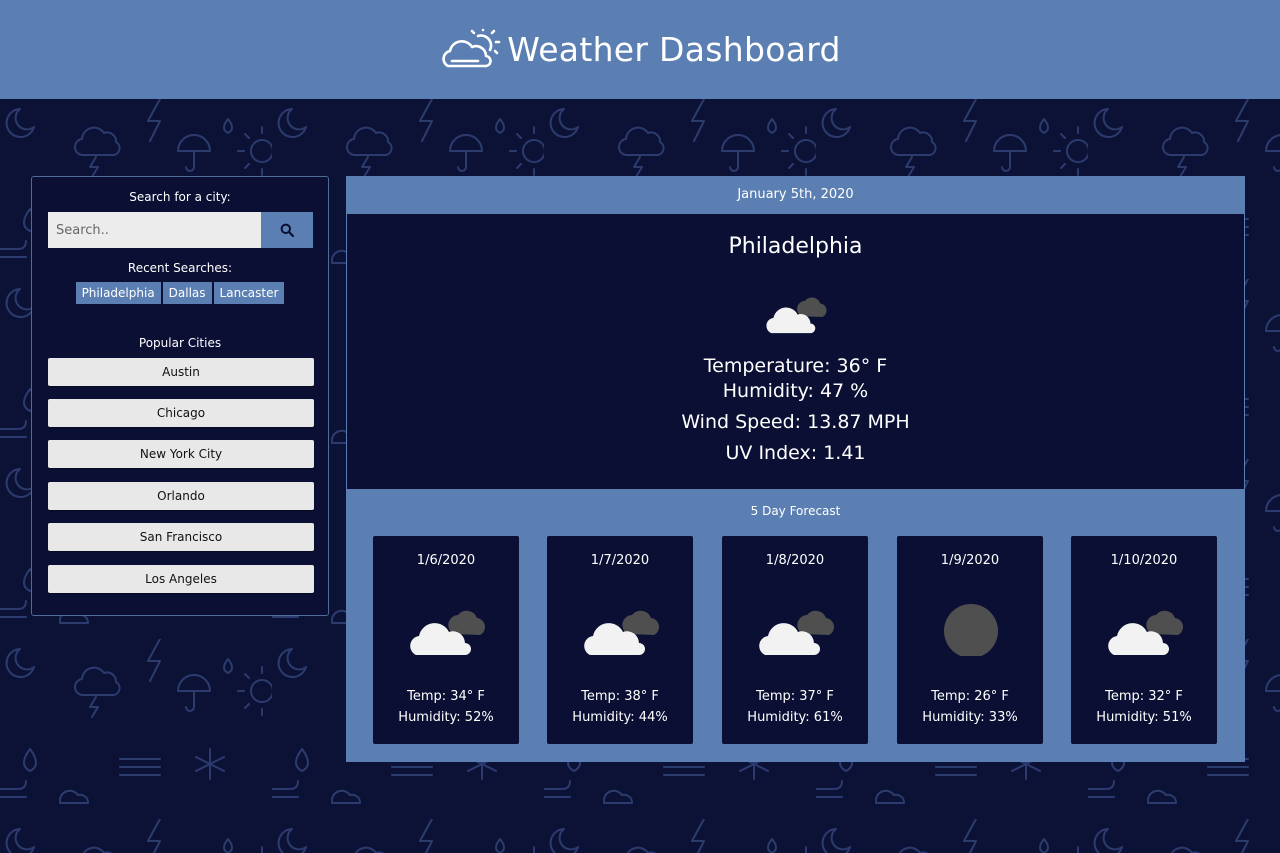 The width and height of the screenshot is (1280, 853). What do you see at coordinates (446, 717) in the screenshot?
I see `forecast-humidity: Humidity: 52%` at bounding box center [446, 717].